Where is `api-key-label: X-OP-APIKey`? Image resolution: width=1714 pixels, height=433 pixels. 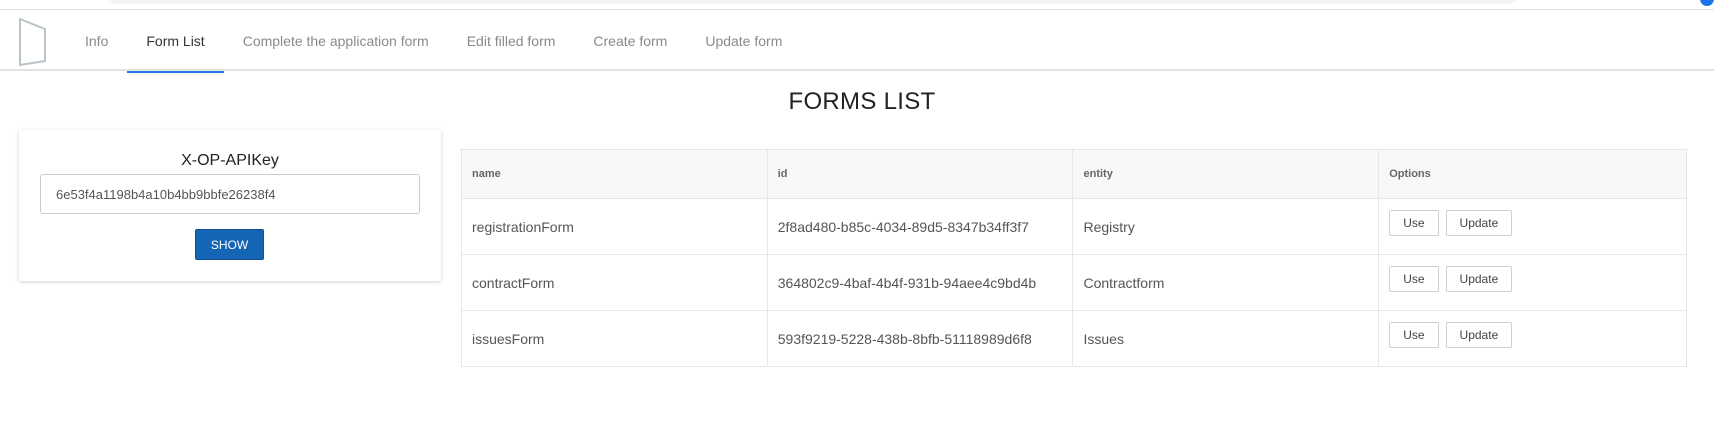 api-key-label: X-OP-APIKey is located at coordinates (230, 160).